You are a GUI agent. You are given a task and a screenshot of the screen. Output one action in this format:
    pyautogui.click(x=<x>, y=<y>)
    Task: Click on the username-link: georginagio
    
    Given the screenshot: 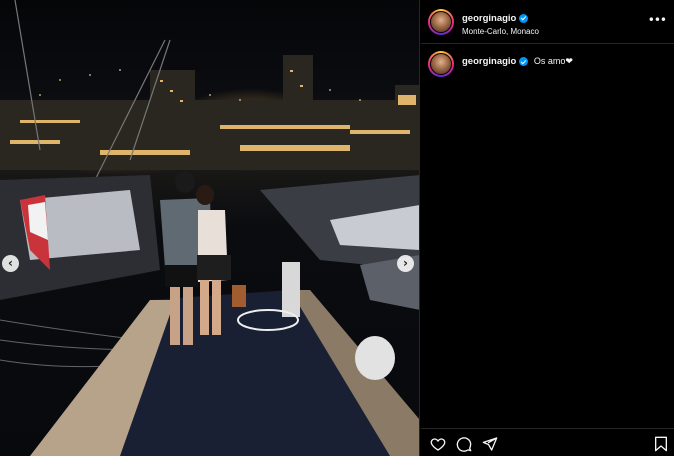 What is the action you would take?
    pyautogui.click(x=495, y=19)
    